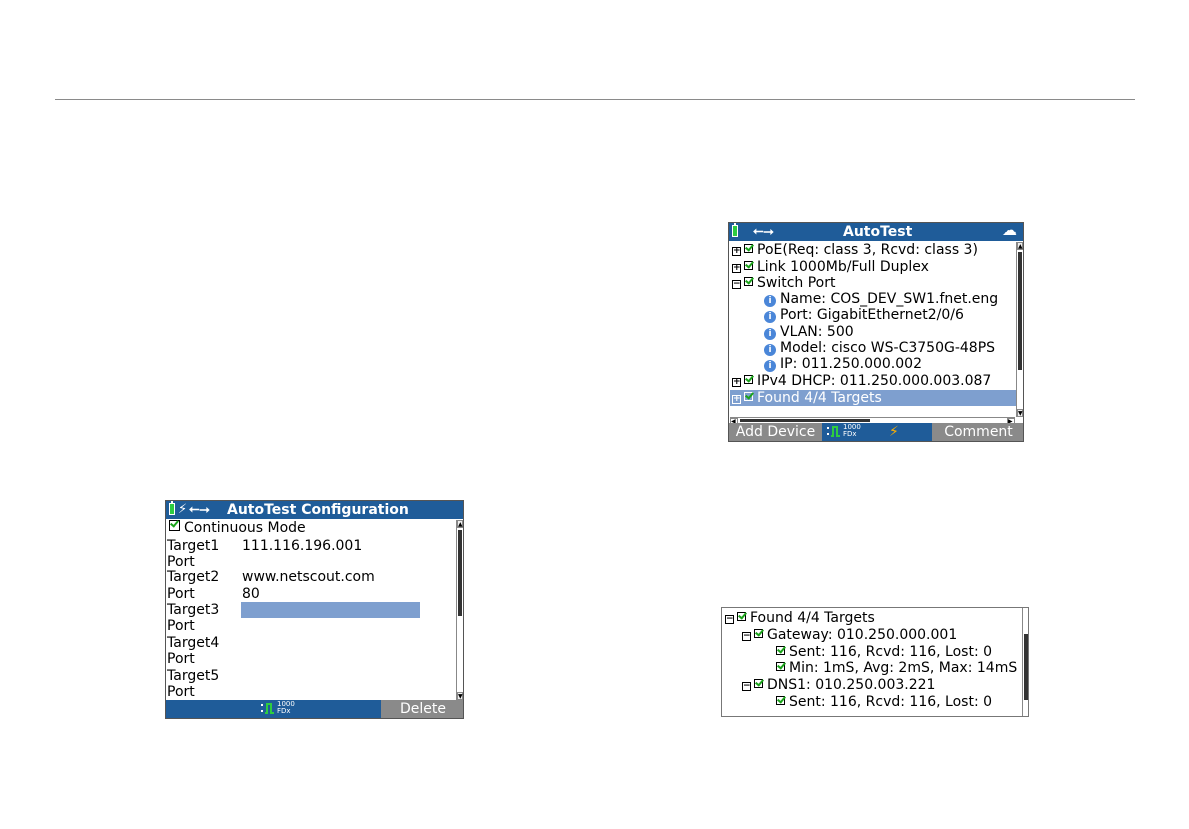 The width and height of the screenshot is (1189, 829). Describe the element at coordinates (318, 510) in the screenshot. I see `screen-title: AutoTest Configuration` at that location.